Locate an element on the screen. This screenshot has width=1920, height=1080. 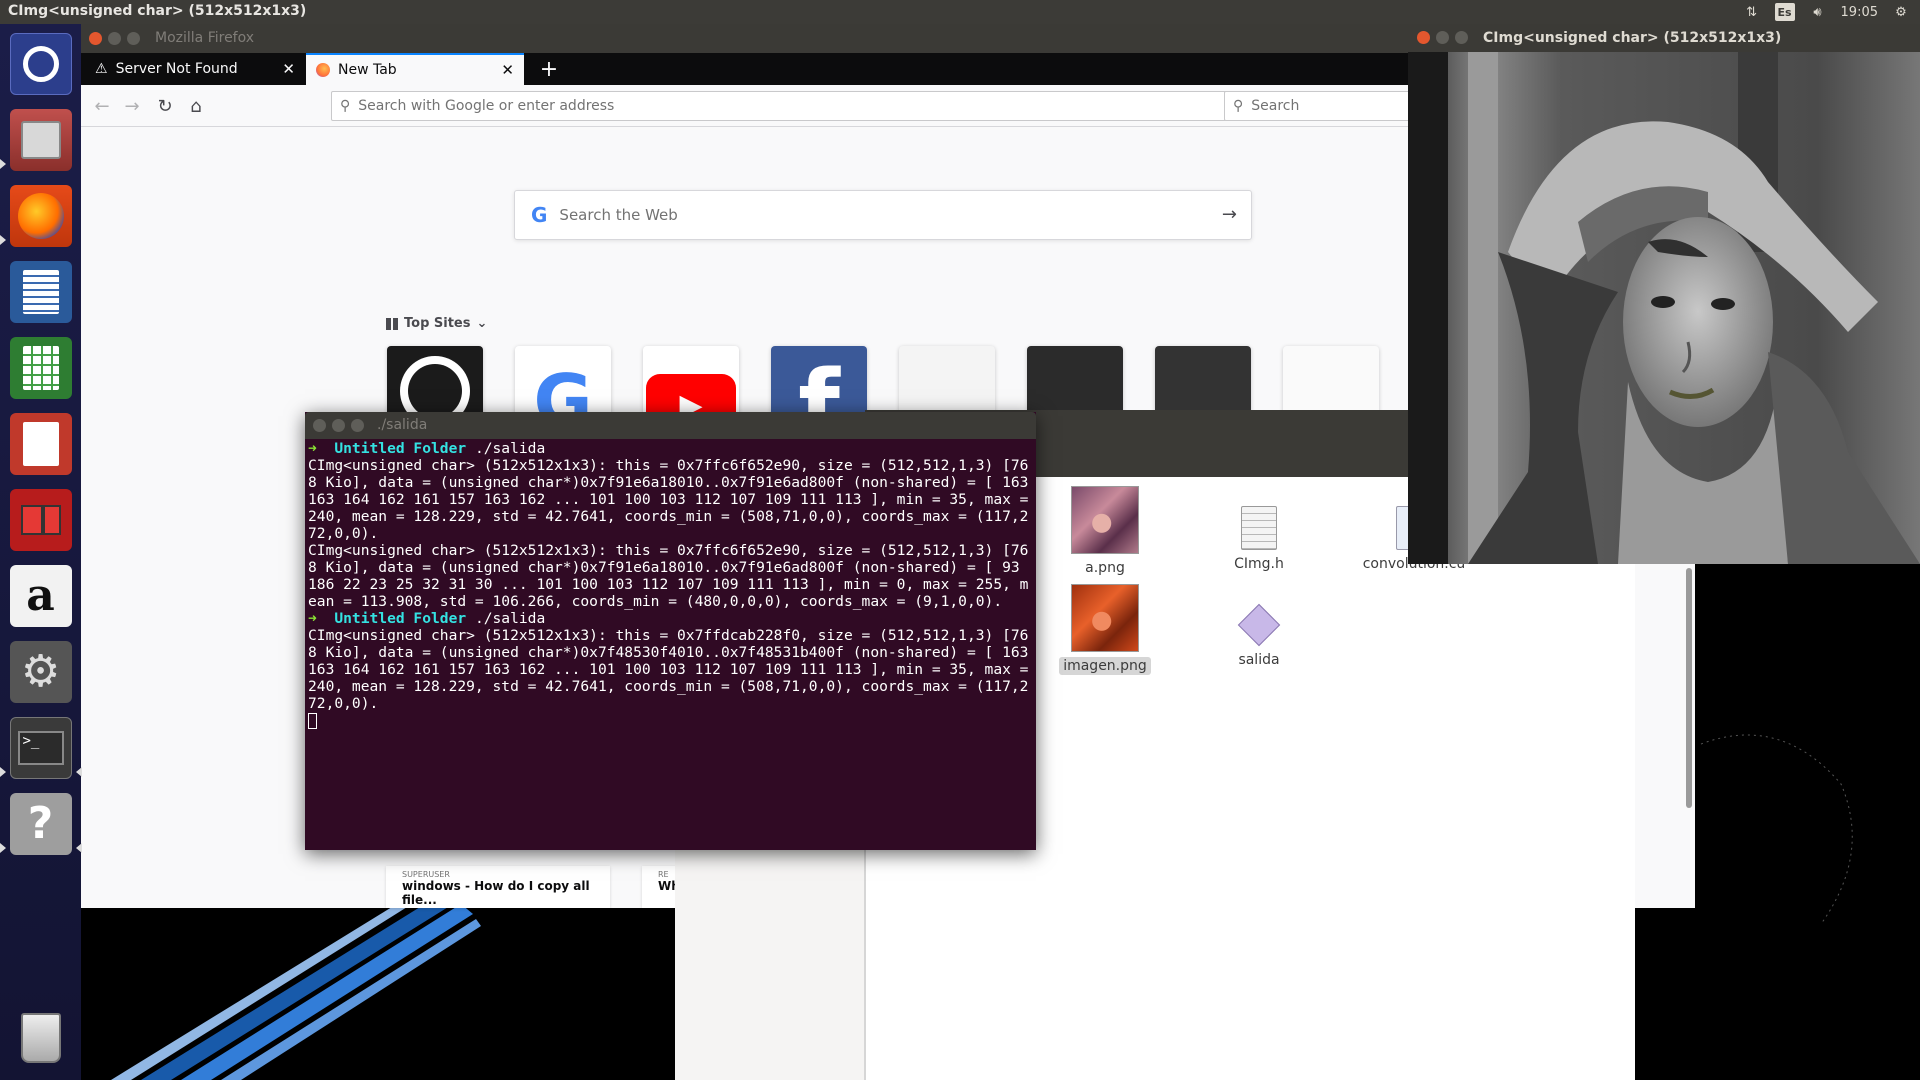
prompt-directory: Untitled Folder is located at coordinates (400, 618).